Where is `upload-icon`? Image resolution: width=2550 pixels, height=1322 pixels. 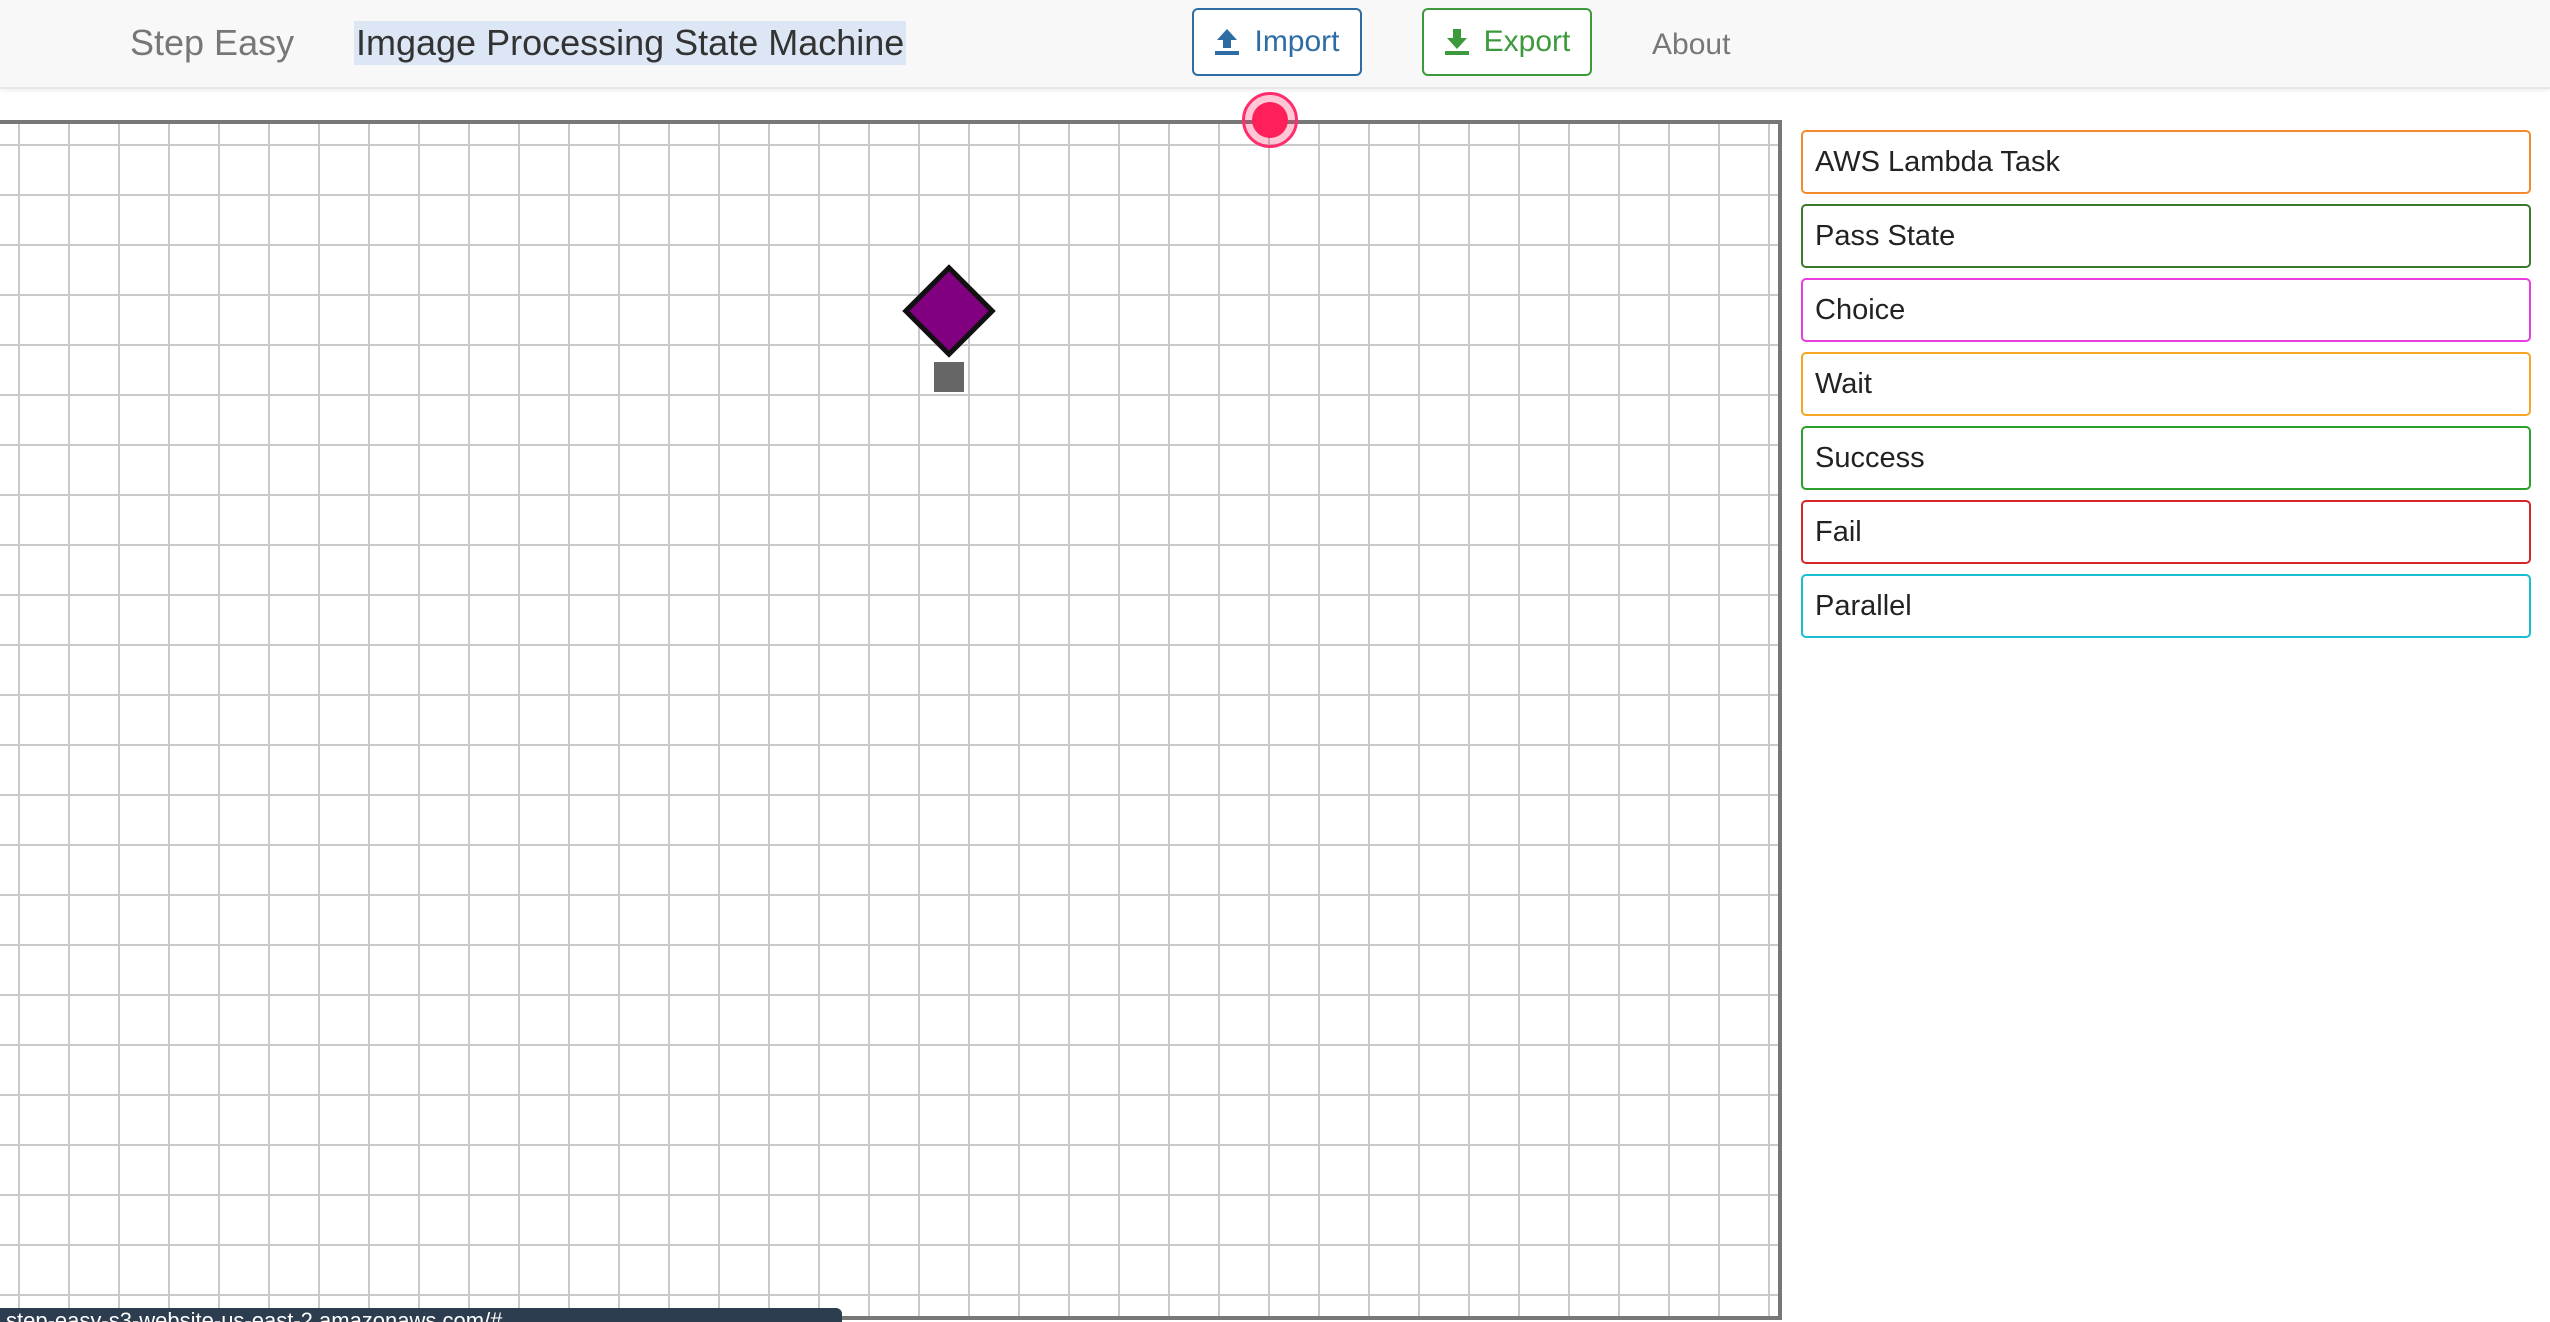 upload-icon is located at coordinates (1227, 42).